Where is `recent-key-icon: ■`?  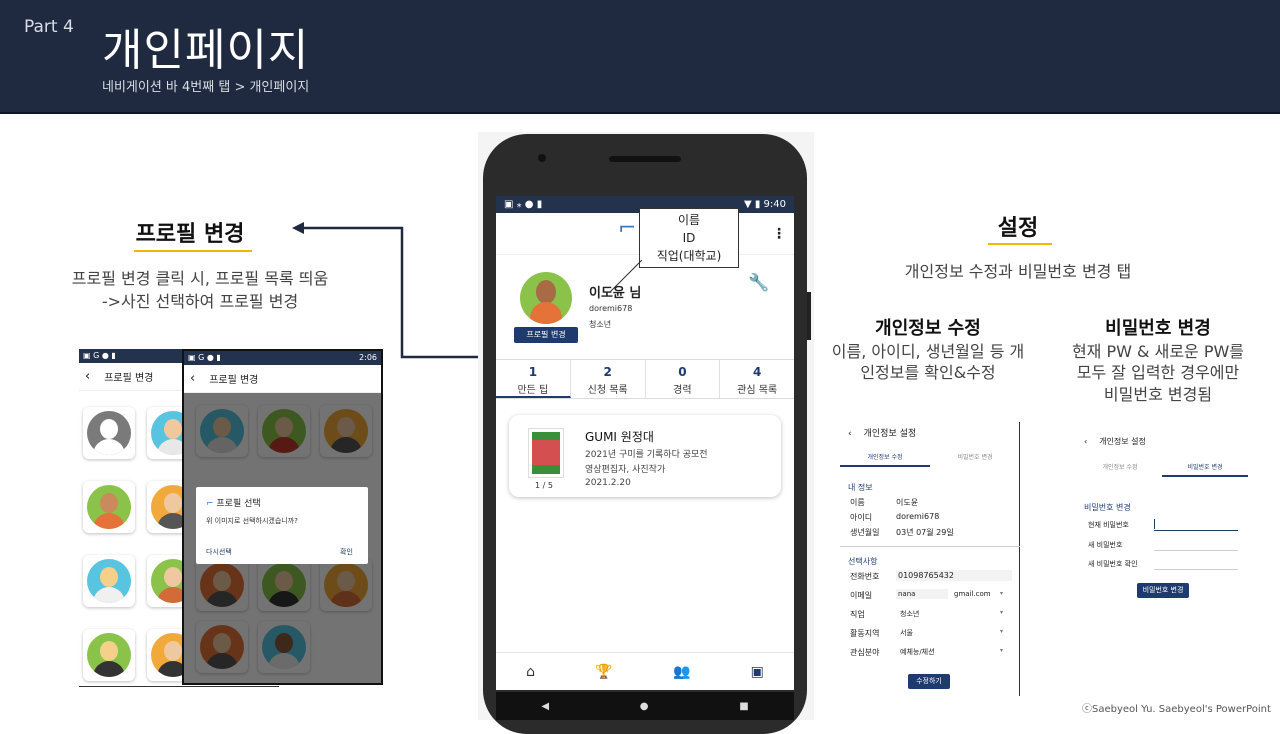
recent-key-icon: ■ is located at coordinates (743, 706).